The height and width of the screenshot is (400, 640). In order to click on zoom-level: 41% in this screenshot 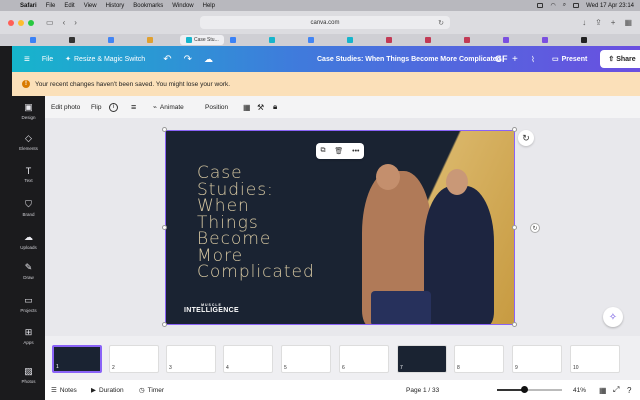, I will do `click(579, 390)`.